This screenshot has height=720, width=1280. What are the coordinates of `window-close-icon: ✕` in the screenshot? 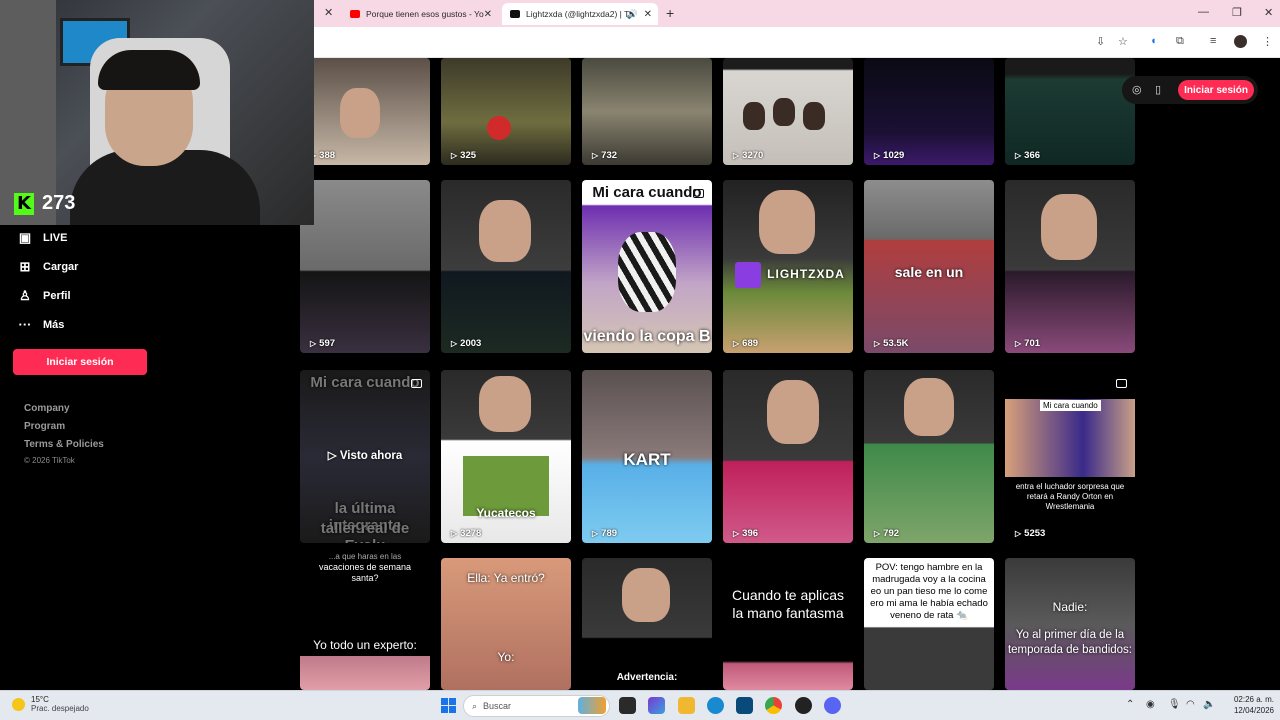 It's located at (1268, 12).